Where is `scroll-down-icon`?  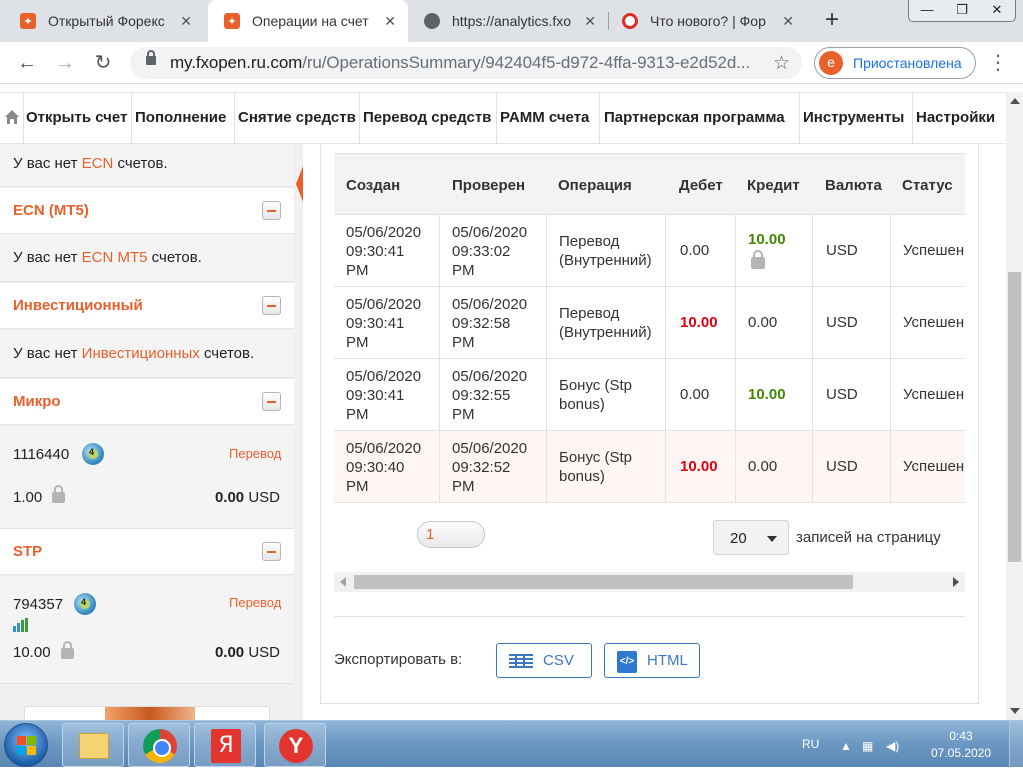 scroll-down-icon is located at coordinates (1015, 711).